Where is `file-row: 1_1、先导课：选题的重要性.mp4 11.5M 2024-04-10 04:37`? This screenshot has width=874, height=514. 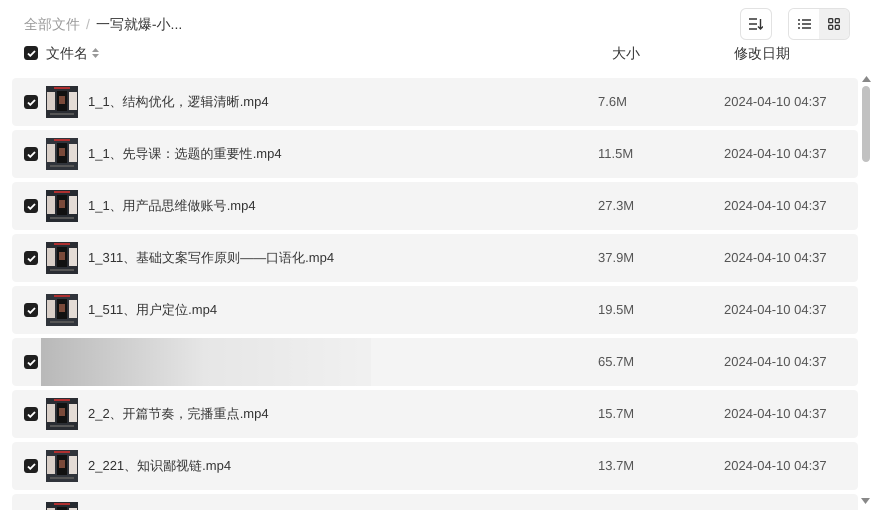
file-row: 1_1、先导课：选题的重要性.mp4 11.5M 2024-04-10 04:37 is located at coordinates (435, 154).